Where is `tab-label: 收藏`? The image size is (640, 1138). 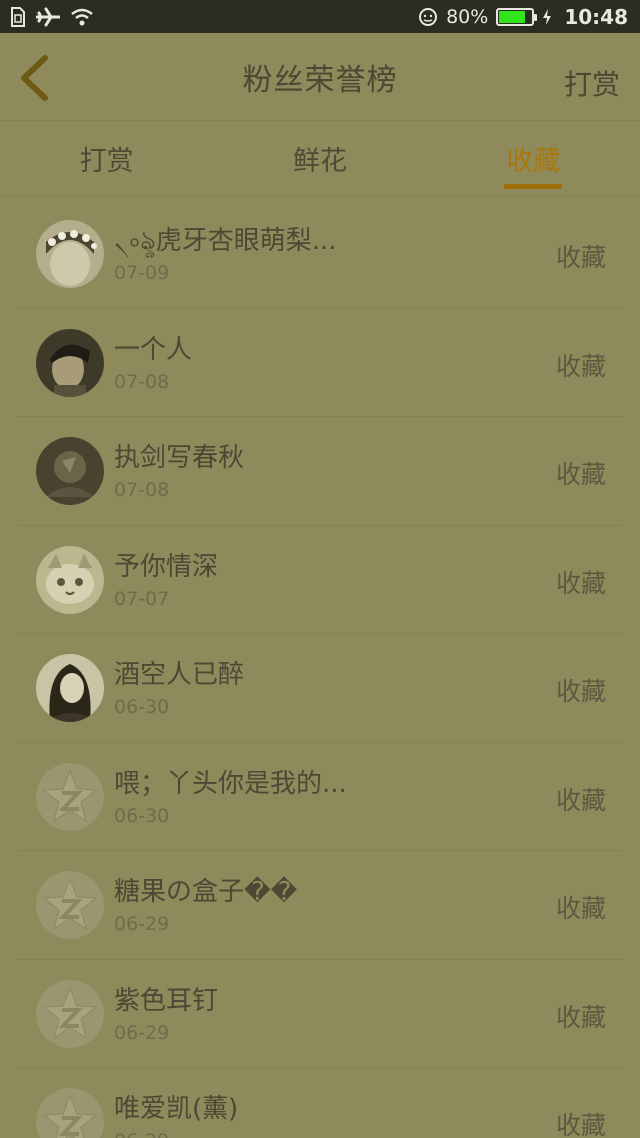 tab-label: 收藏 is located at coordinates (533, 161).